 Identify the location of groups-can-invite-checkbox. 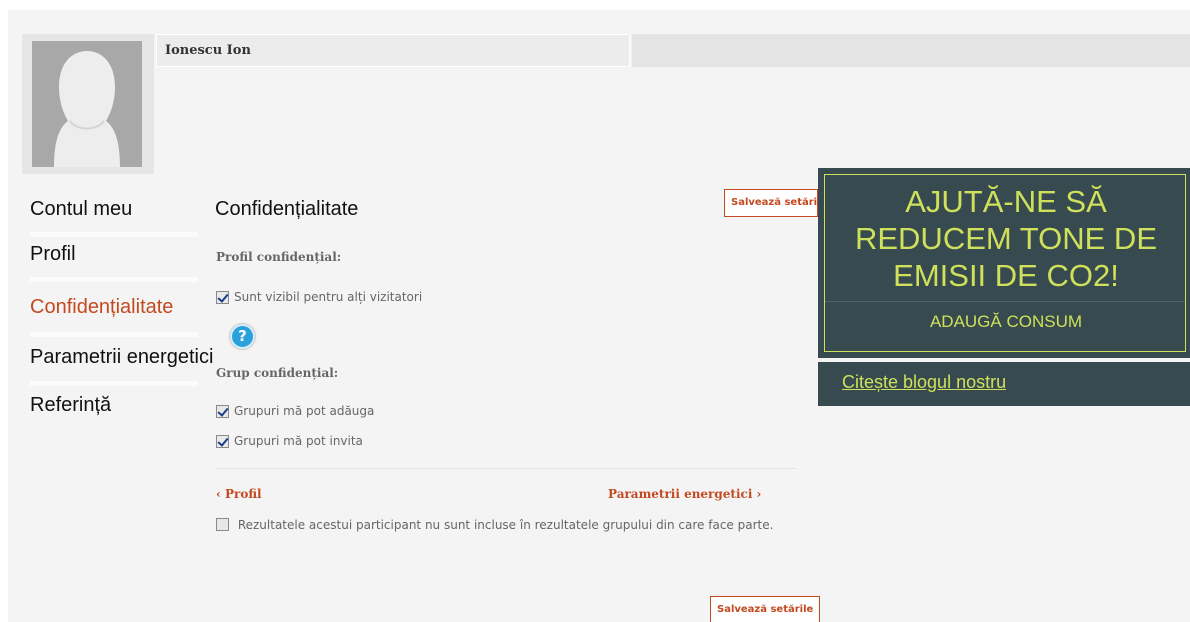
(222, 441).